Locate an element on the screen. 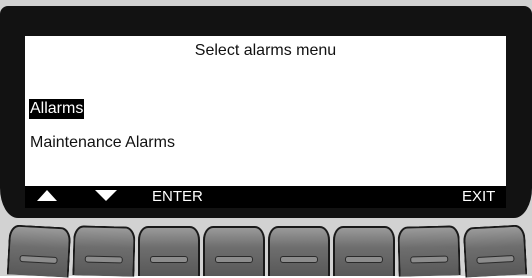 Image resolution: width=532 pixels, height=278 pixels. menu-item-allarms: Allarms is located at coordinates (57, 109).